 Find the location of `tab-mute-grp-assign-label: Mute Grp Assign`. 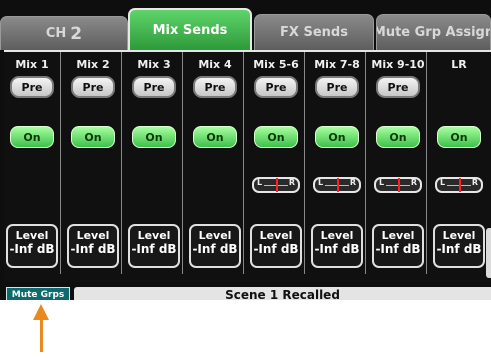

tab-mute-grp-assign-label: Mute Grp Assign is located at coordinates (433, 32).